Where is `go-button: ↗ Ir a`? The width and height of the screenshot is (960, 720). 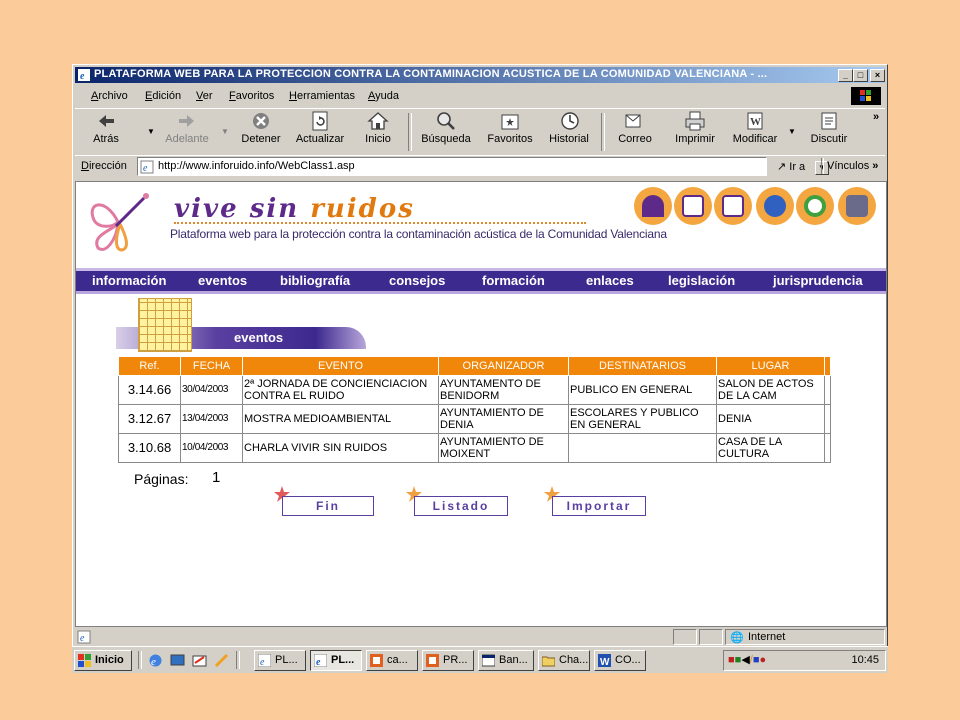 go-button: ↗ Ir a is located at coordinates (791, 166).